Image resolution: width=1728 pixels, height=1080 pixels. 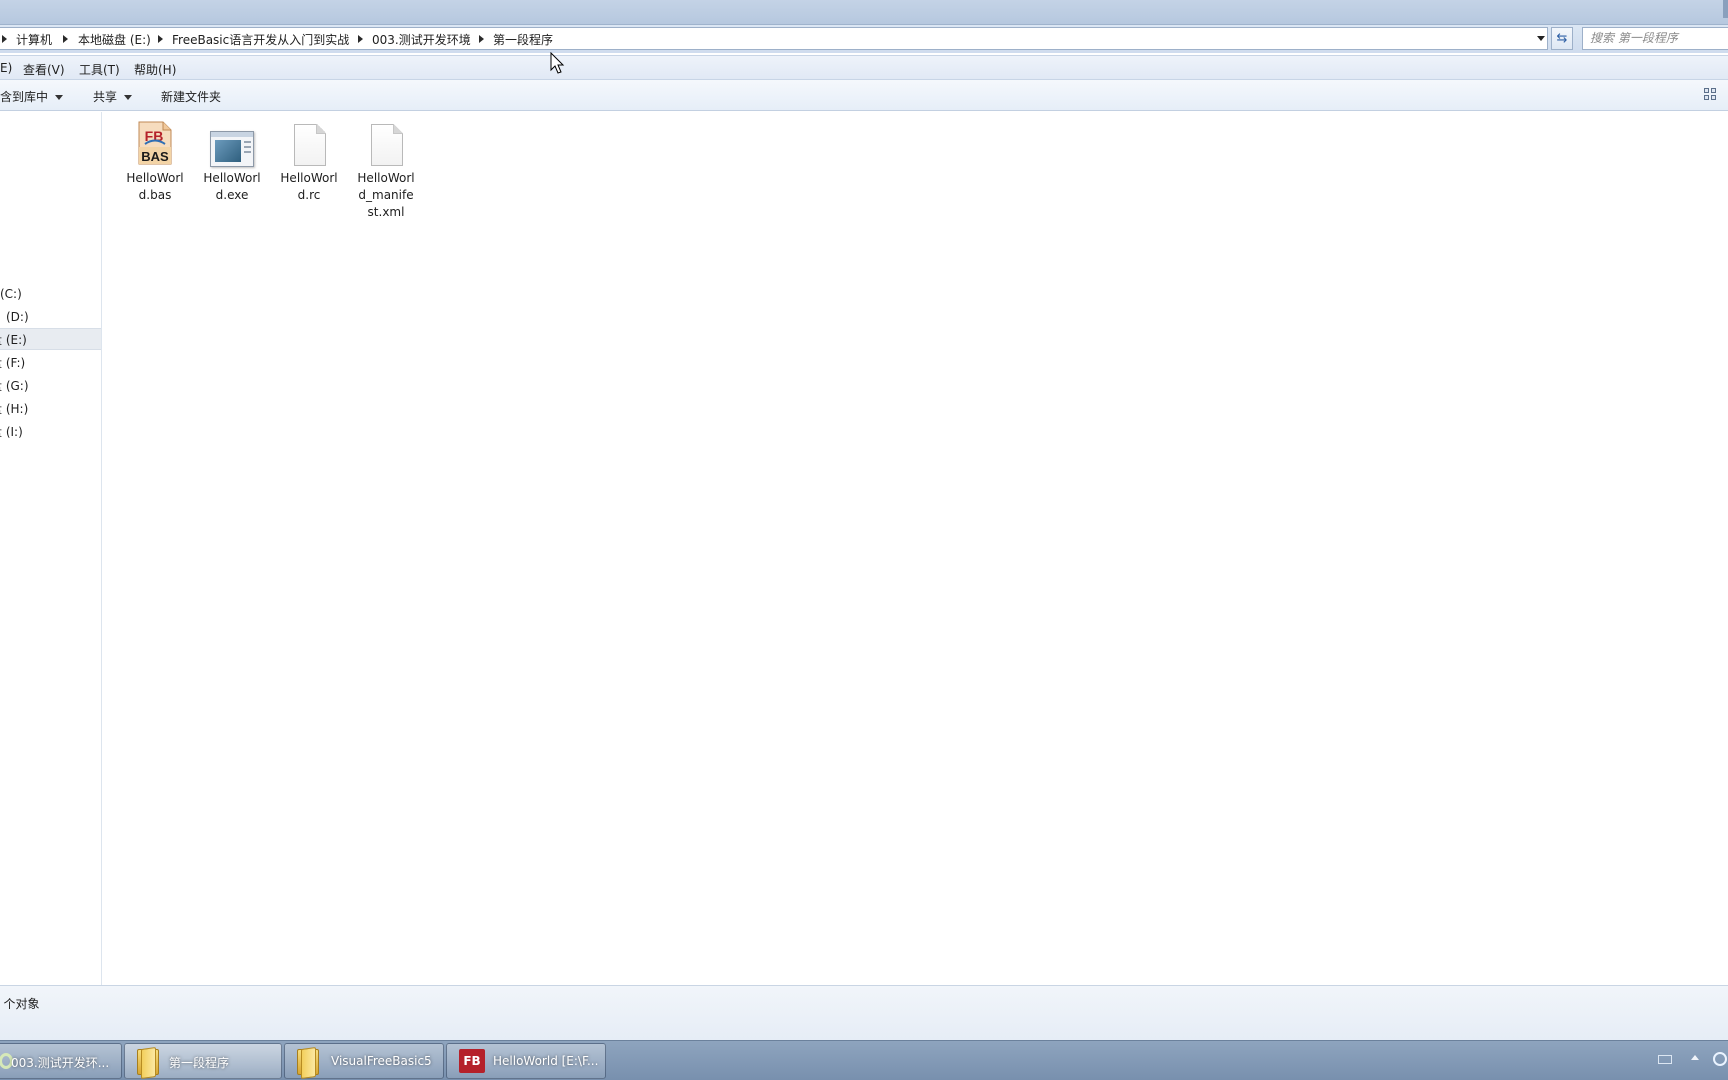 I want to click on freebasic-bas-icon: FB BAS, so click(x=155, y=143).